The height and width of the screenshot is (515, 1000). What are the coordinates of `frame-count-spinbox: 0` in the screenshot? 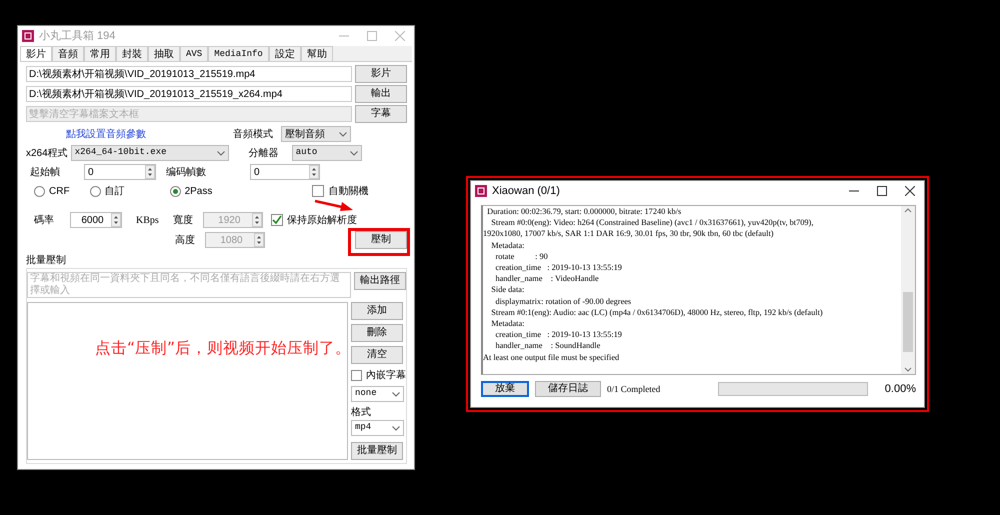 It's located at (285, 172).